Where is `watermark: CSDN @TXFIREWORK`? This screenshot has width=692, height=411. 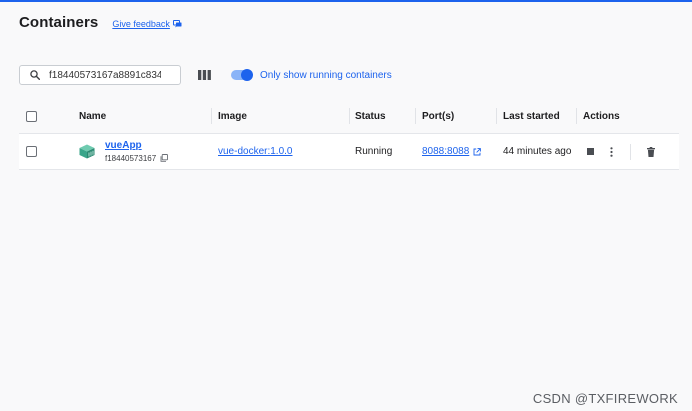 watermark: CSDN @TXFIREWORK is located at coordinates (605, 398).